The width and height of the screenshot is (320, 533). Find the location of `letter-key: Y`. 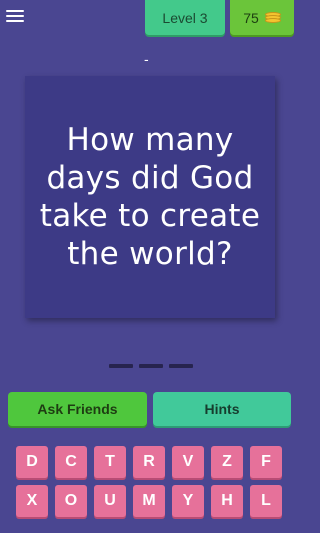

letter-key: Y is located at coordinates (188, 501).